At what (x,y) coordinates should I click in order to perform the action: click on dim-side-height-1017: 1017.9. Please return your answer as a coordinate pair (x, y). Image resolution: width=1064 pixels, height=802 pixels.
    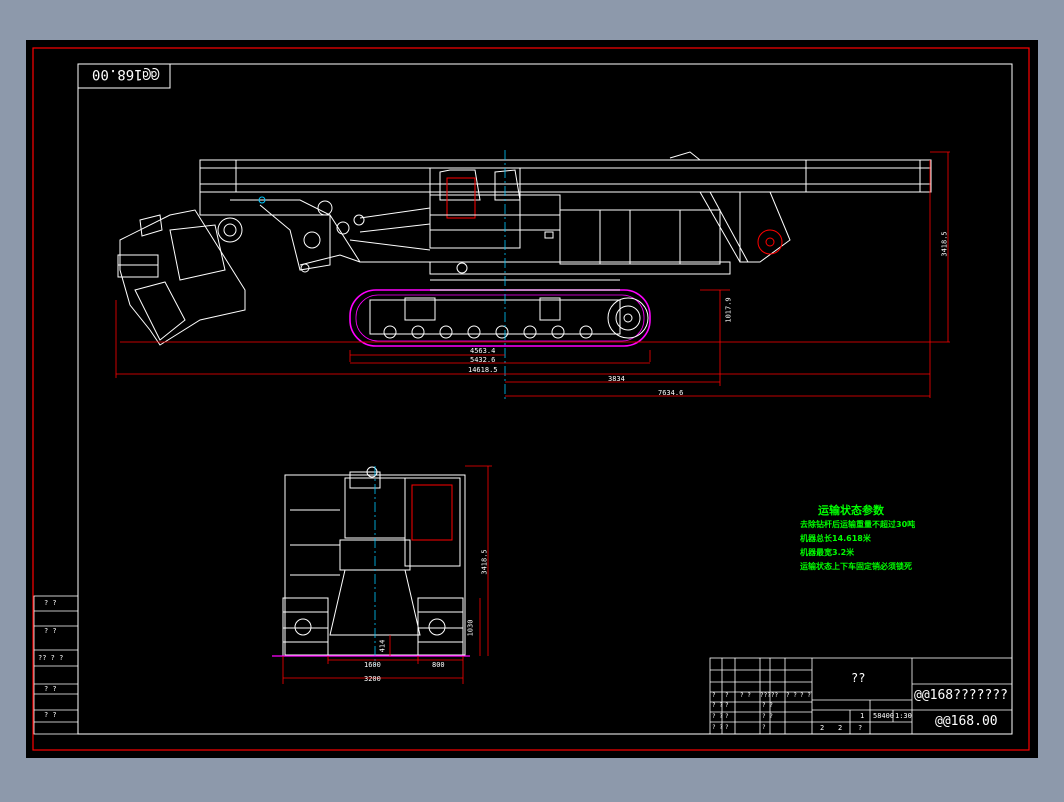
    Looking at the image, I should click on (728, 310).